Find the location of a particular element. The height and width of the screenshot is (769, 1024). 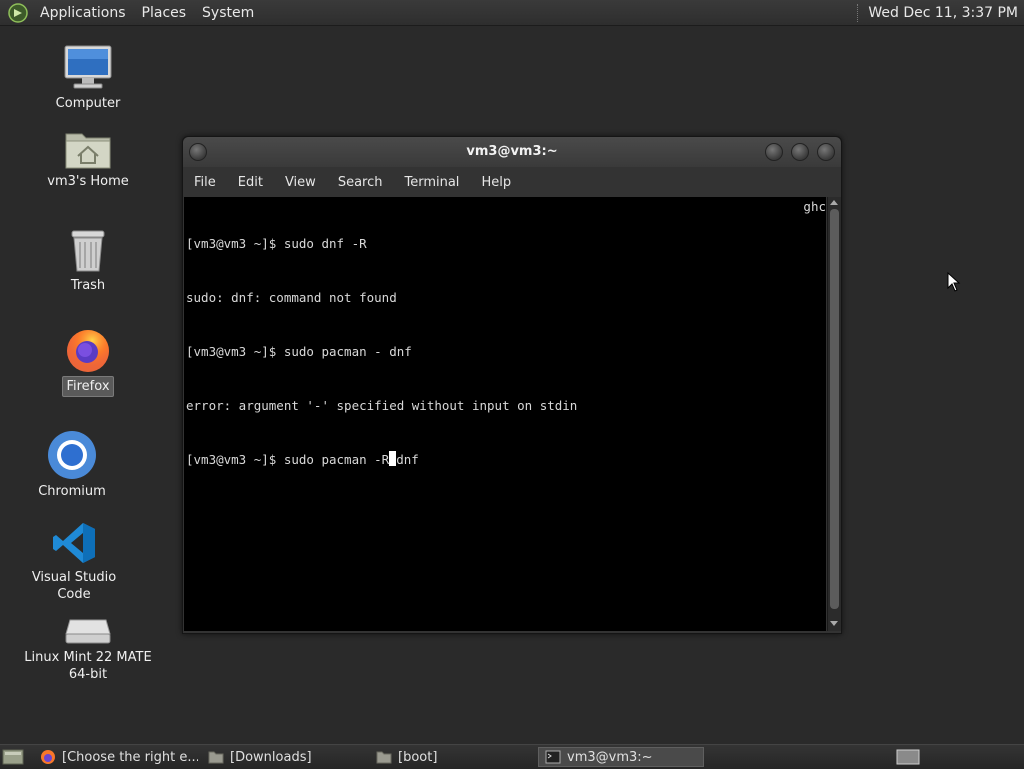

close-button is located at coordinates (826, 152).